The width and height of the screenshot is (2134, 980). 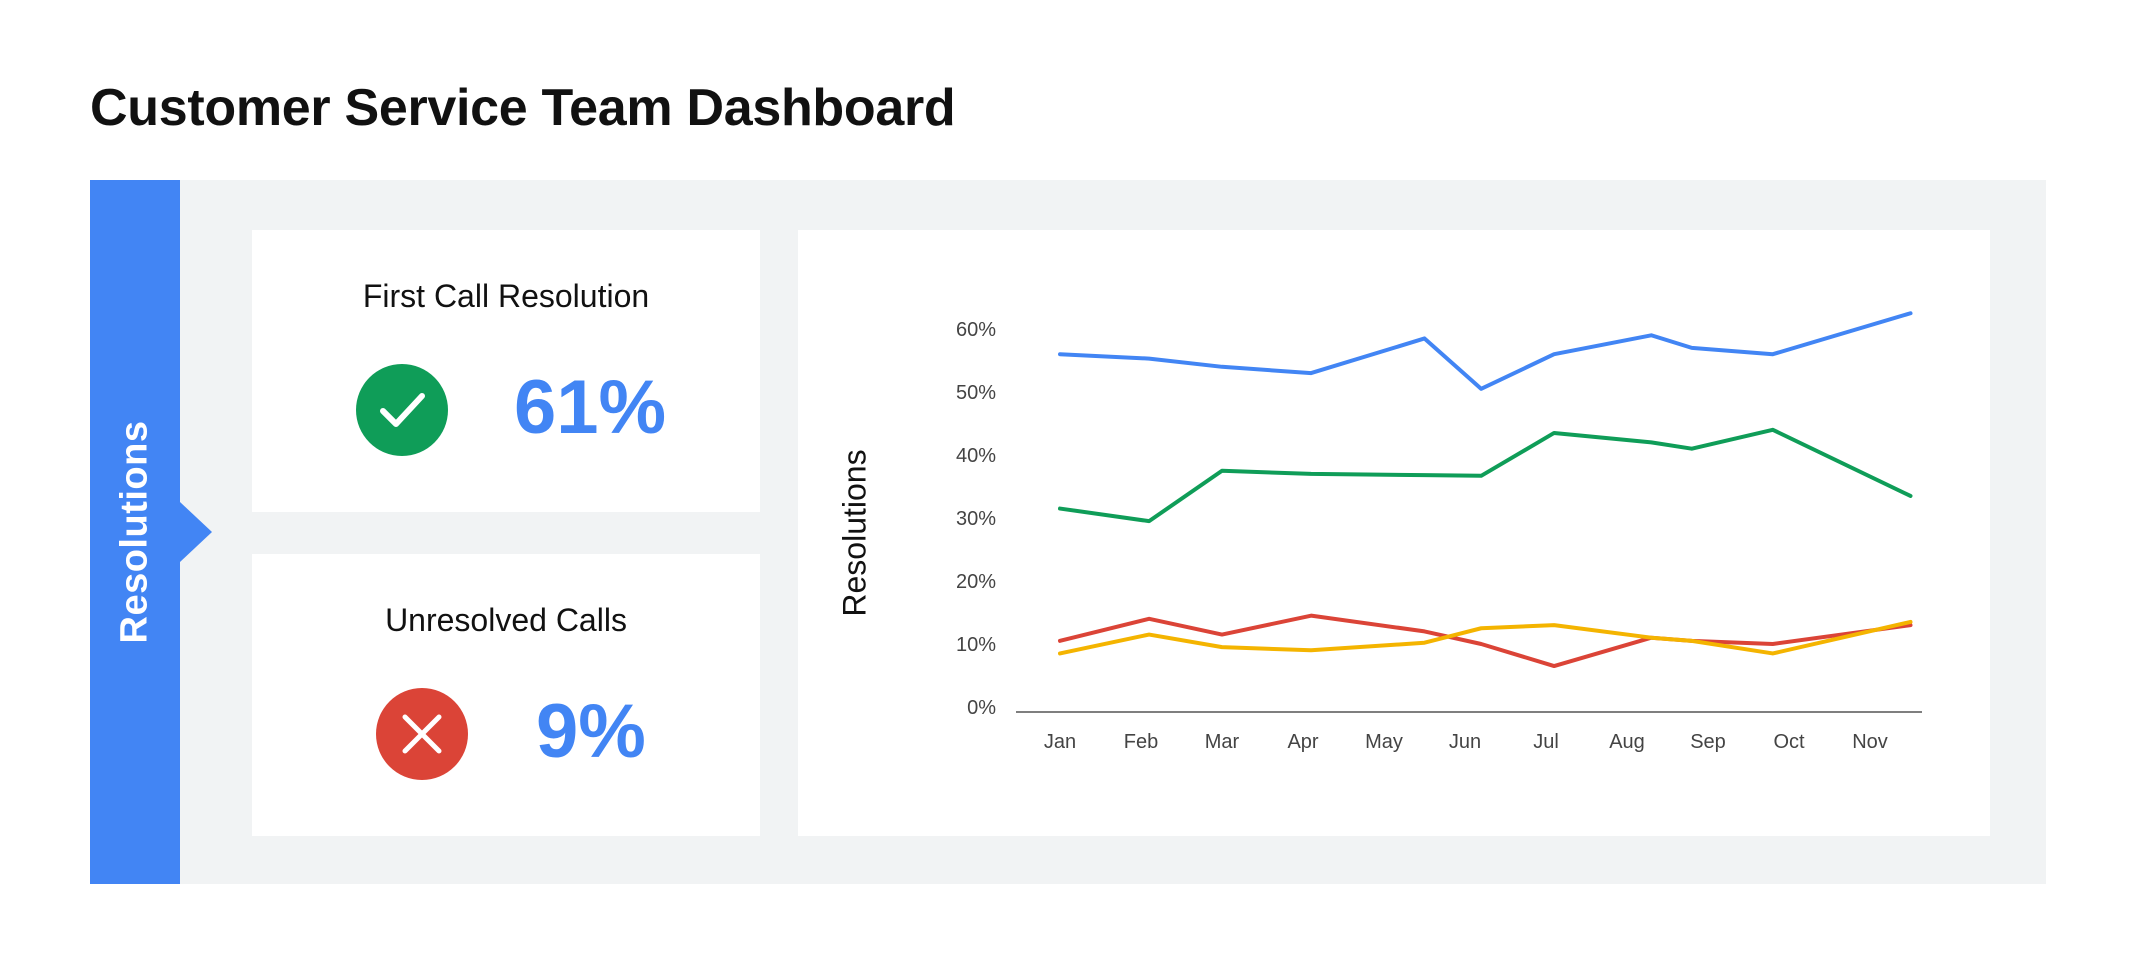 I want to click on x-tick-label: Jul, so click(x=1546, y=742).